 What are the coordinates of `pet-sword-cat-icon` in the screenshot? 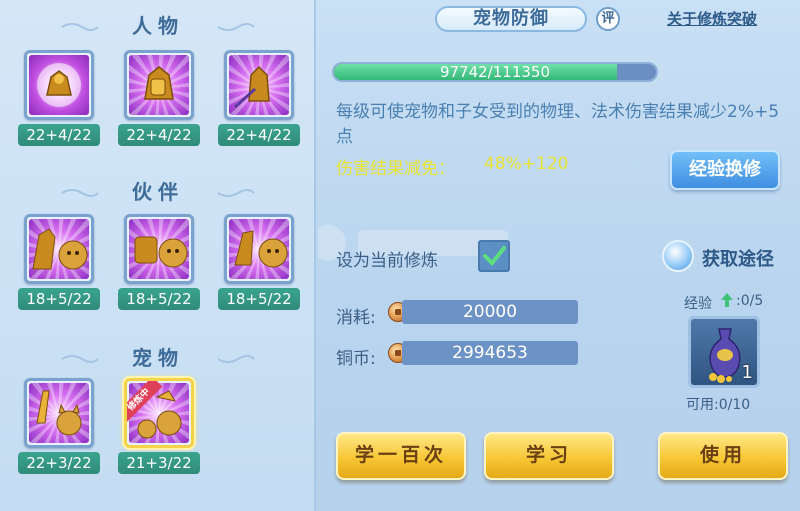 It's located at (59, 413).